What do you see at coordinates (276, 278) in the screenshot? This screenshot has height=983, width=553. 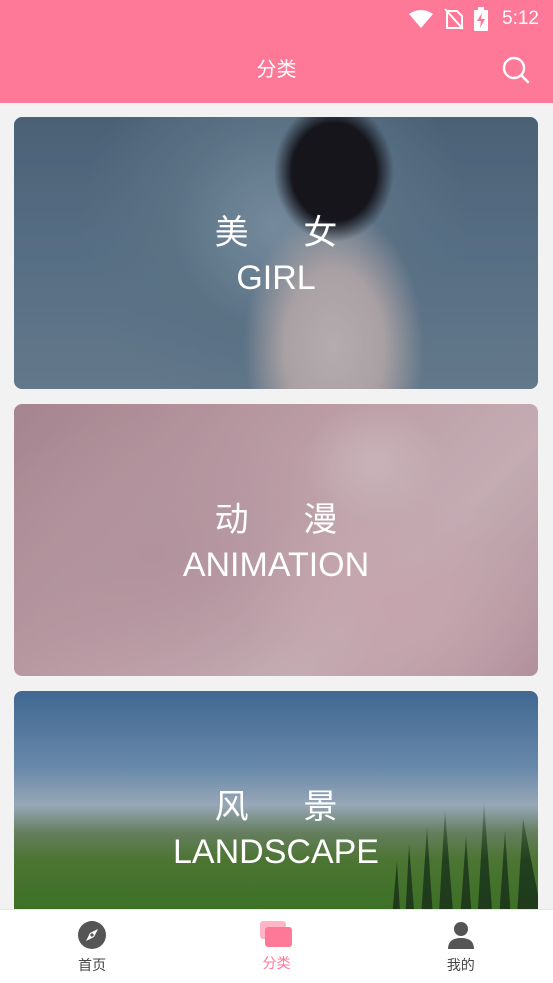 I see `category-title-en: GIRL` at bounding box center [276, 278].